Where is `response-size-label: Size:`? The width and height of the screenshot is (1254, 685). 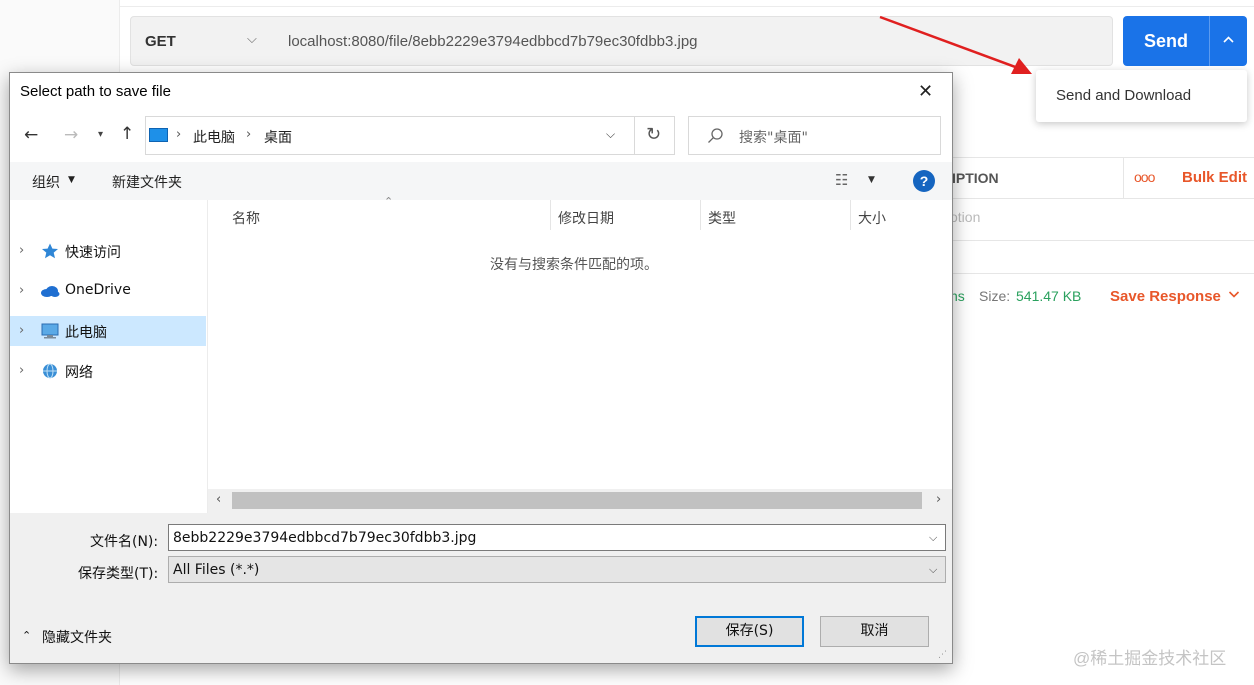
response-size-label: Size: is located at coordinates (995, 296).